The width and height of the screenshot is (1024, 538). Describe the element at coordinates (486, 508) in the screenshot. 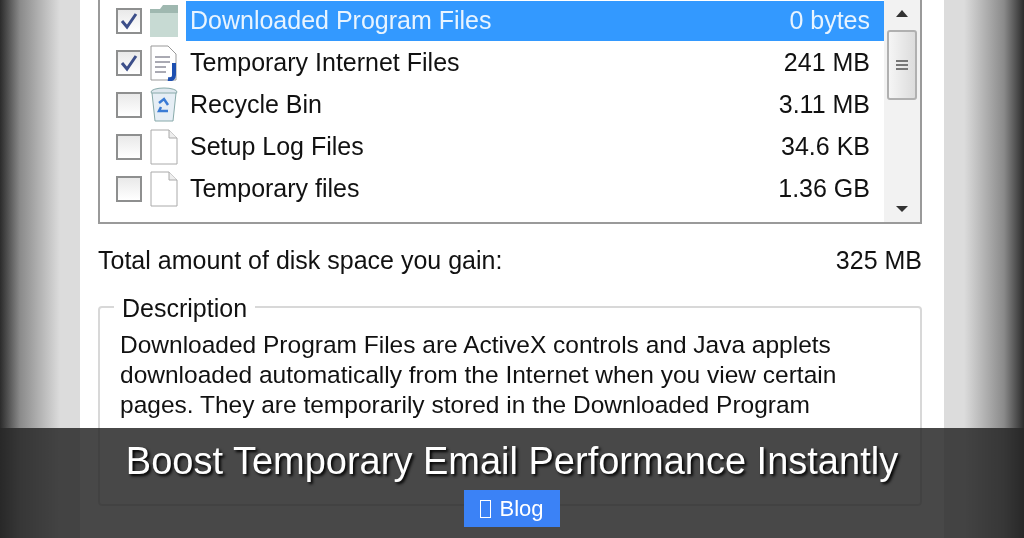

I see `missing-glyph-icon` at that location.